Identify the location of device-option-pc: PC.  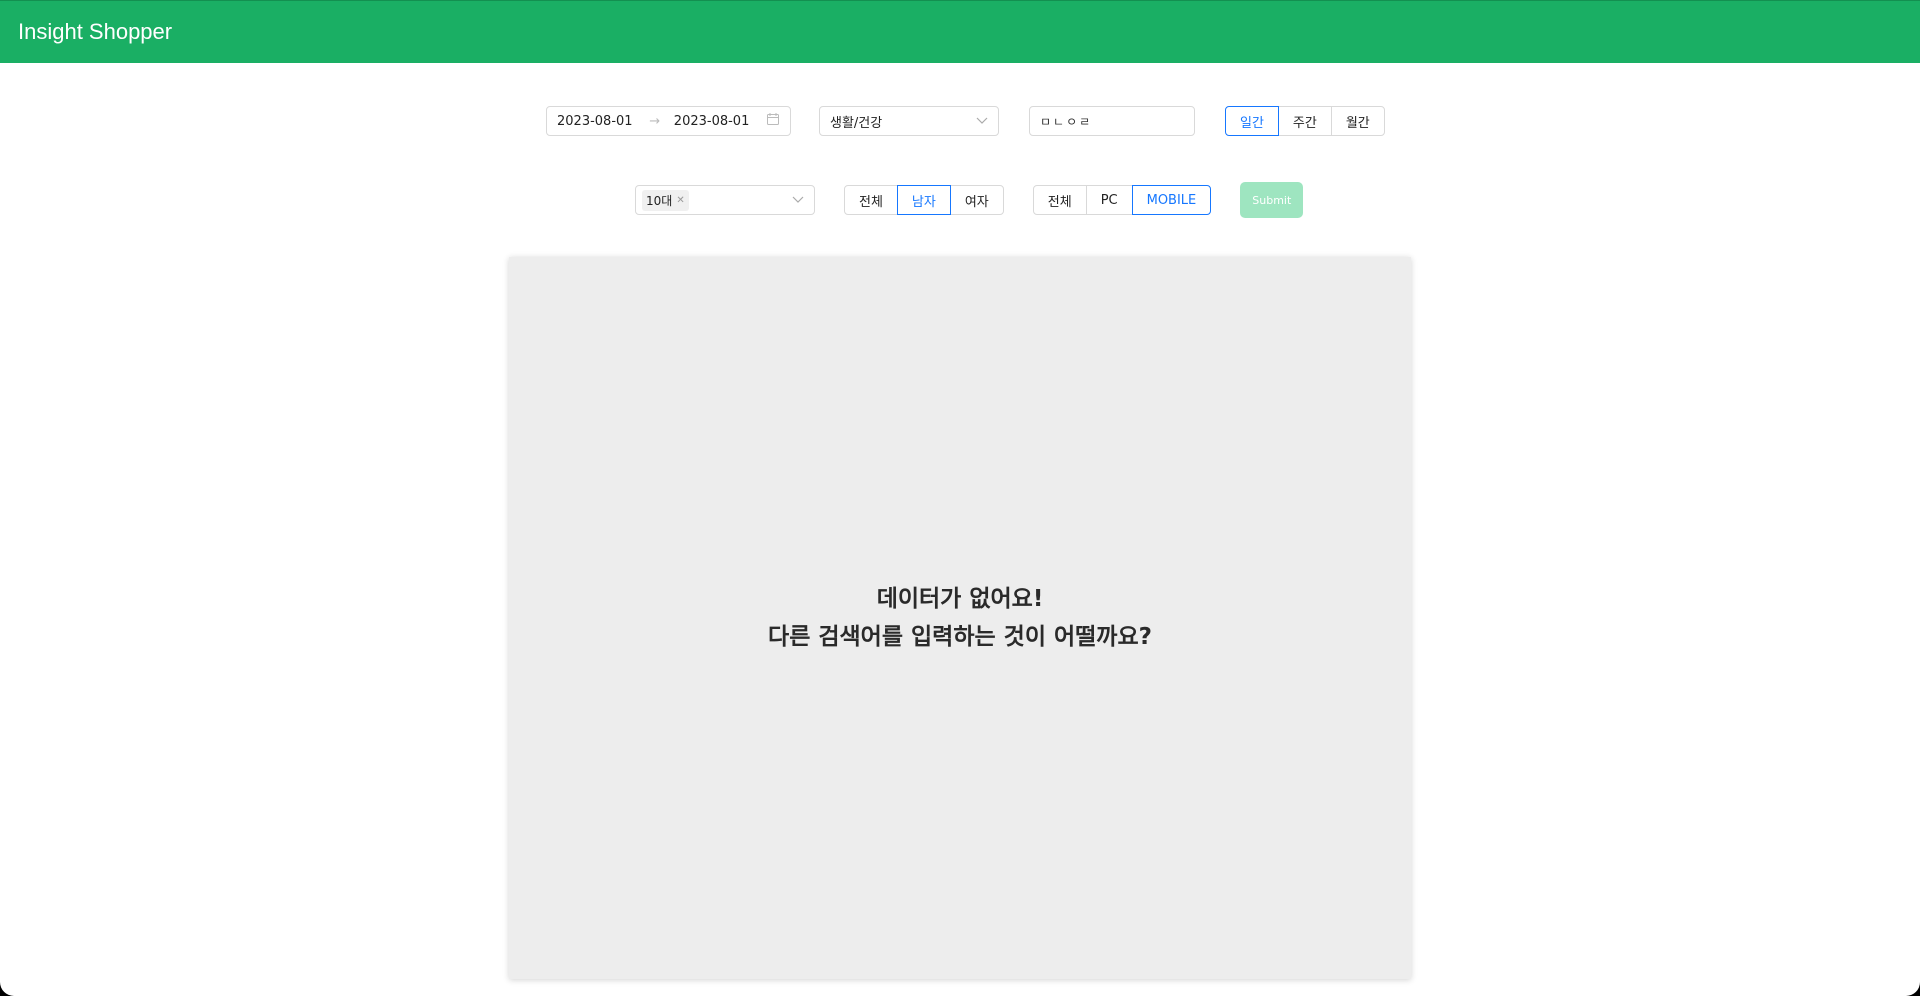
(1109, 200).